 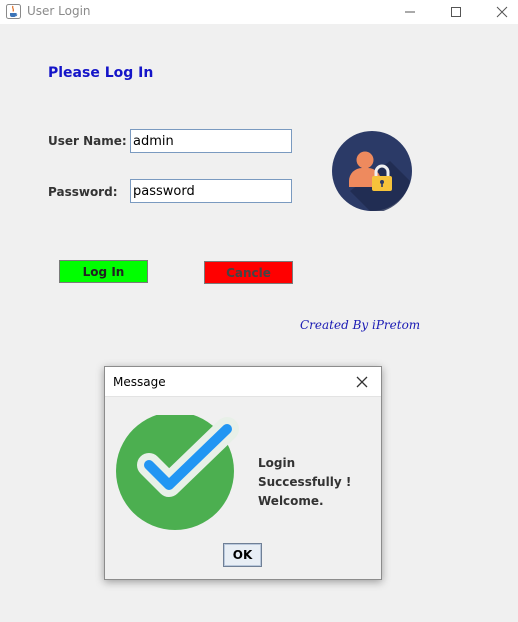 I want to click on maximize-icon, so click(x=456, y=12).